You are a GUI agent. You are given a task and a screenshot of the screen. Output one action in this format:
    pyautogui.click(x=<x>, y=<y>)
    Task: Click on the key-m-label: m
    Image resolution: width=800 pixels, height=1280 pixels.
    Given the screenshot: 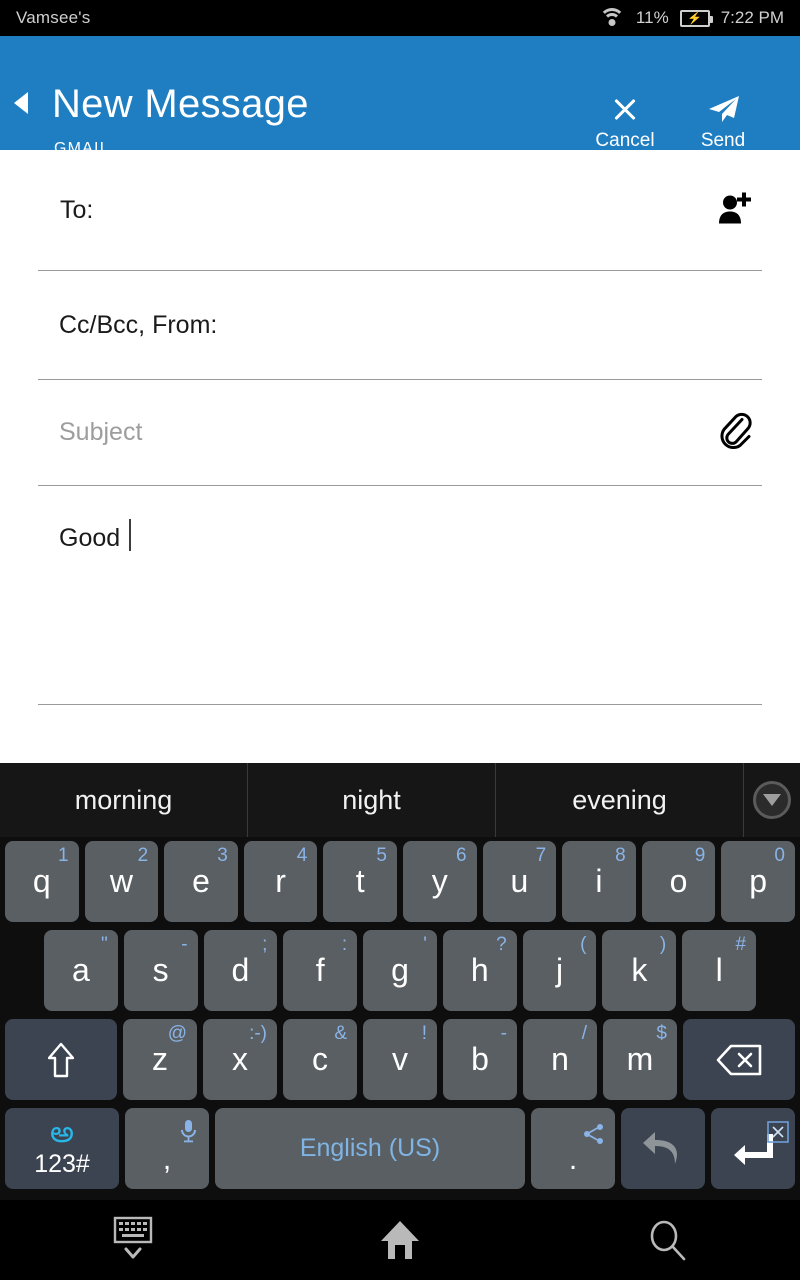 What is the action you would take?
    pyautogui.click(x=640, y=1059)
    